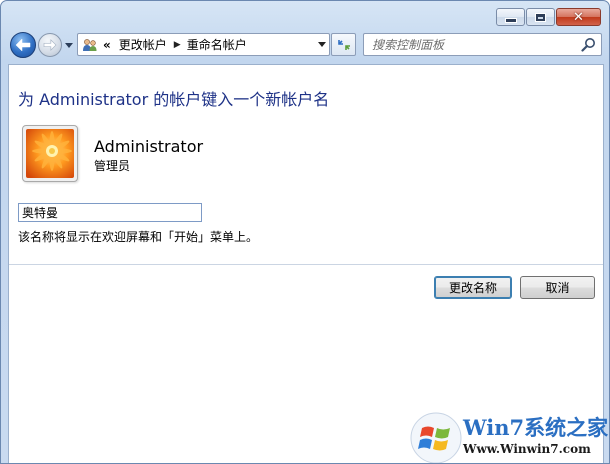 Image resolution: width=610 pixels, height=464 pixels. I want to click on refresh-button, so click(343, 44).